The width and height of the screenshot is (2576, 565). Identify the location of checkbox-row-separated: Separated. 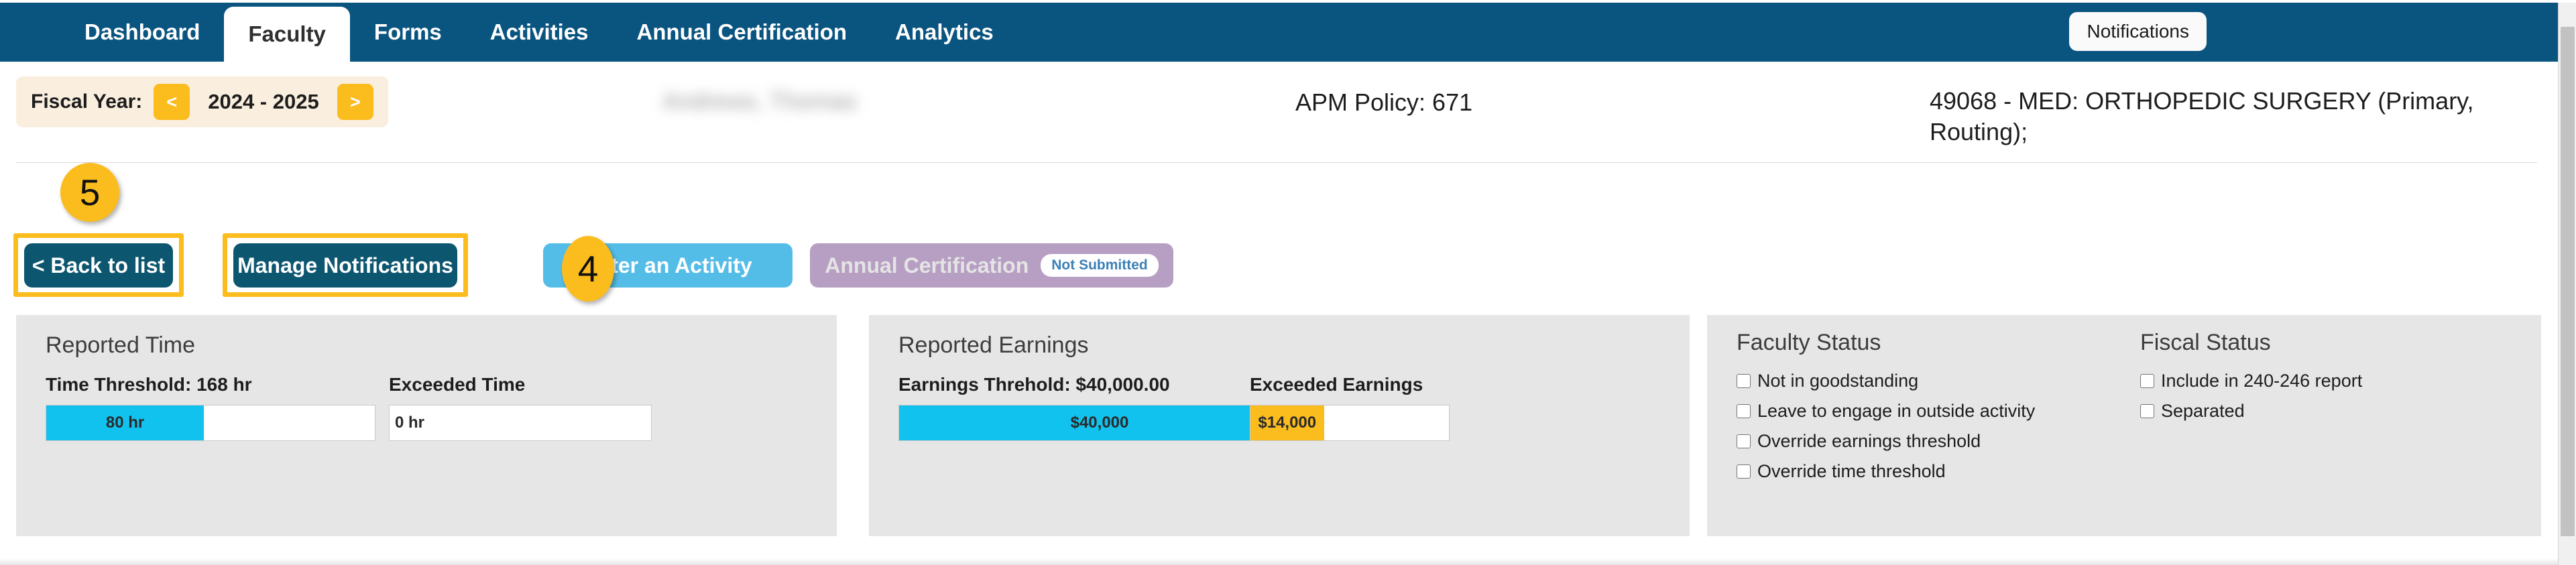
(2251, 411).